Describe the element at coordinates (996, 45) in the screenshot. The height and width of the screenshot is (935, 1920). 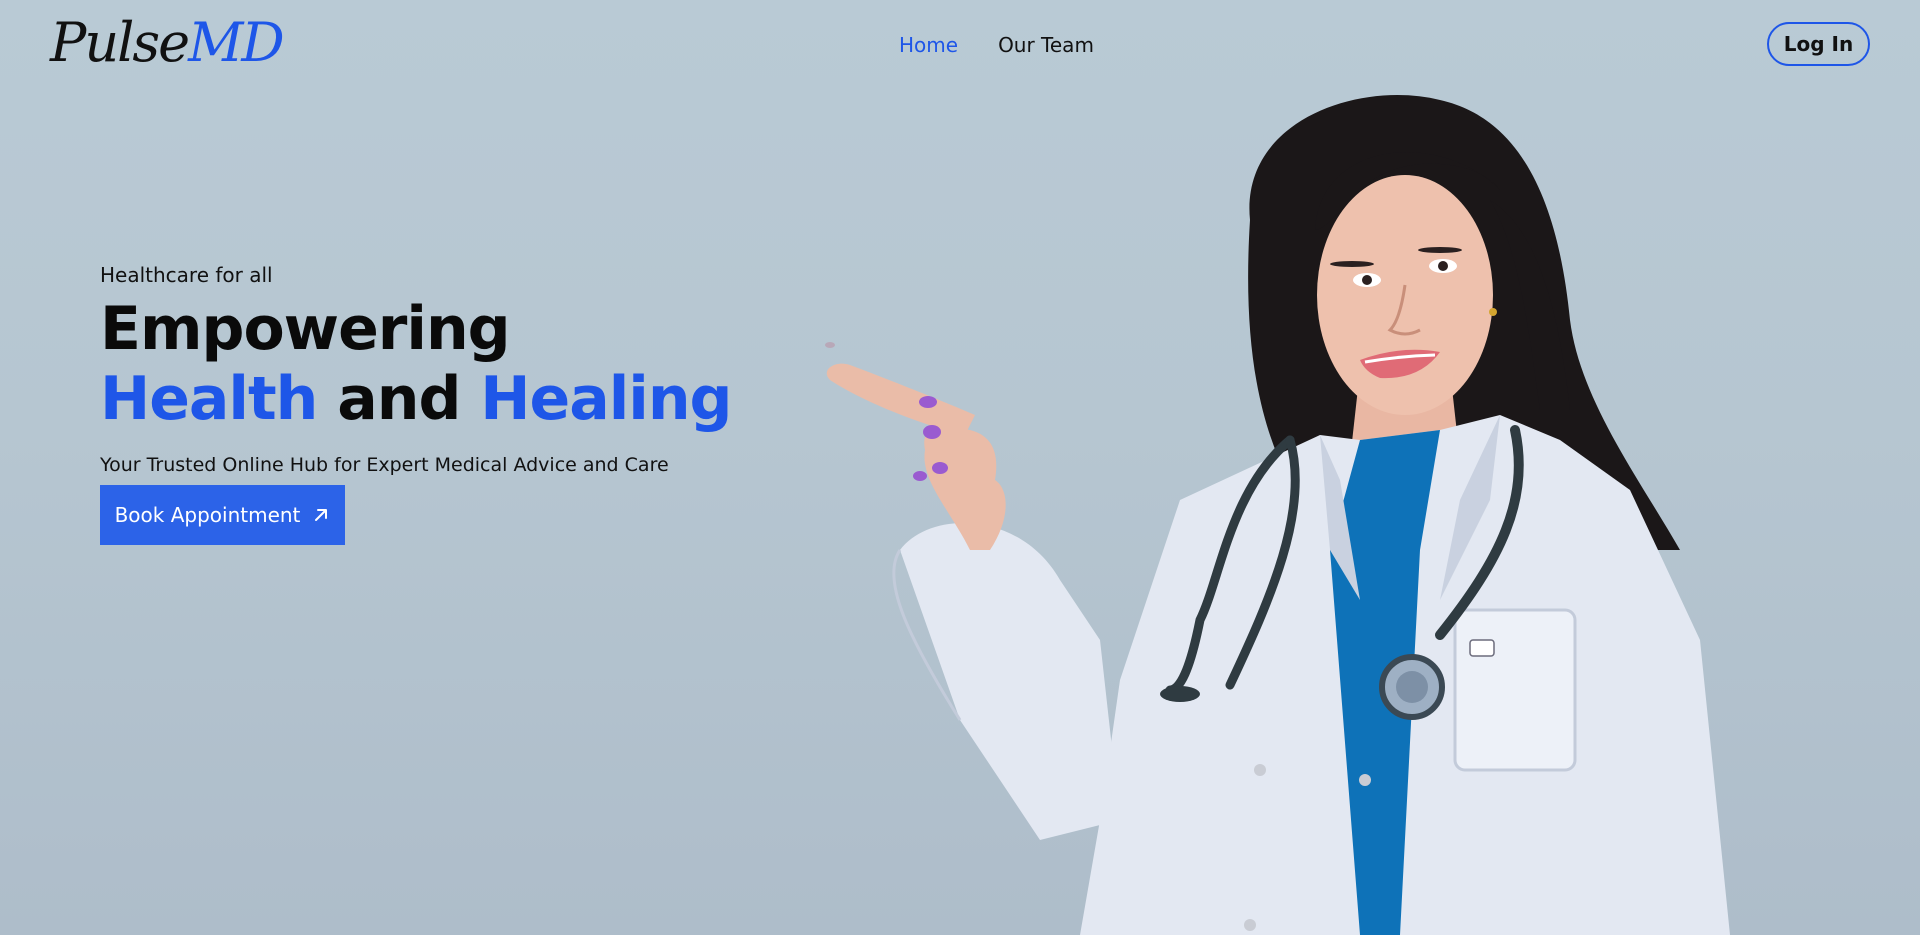
I see `main-nav: Home Our Team` at that location.